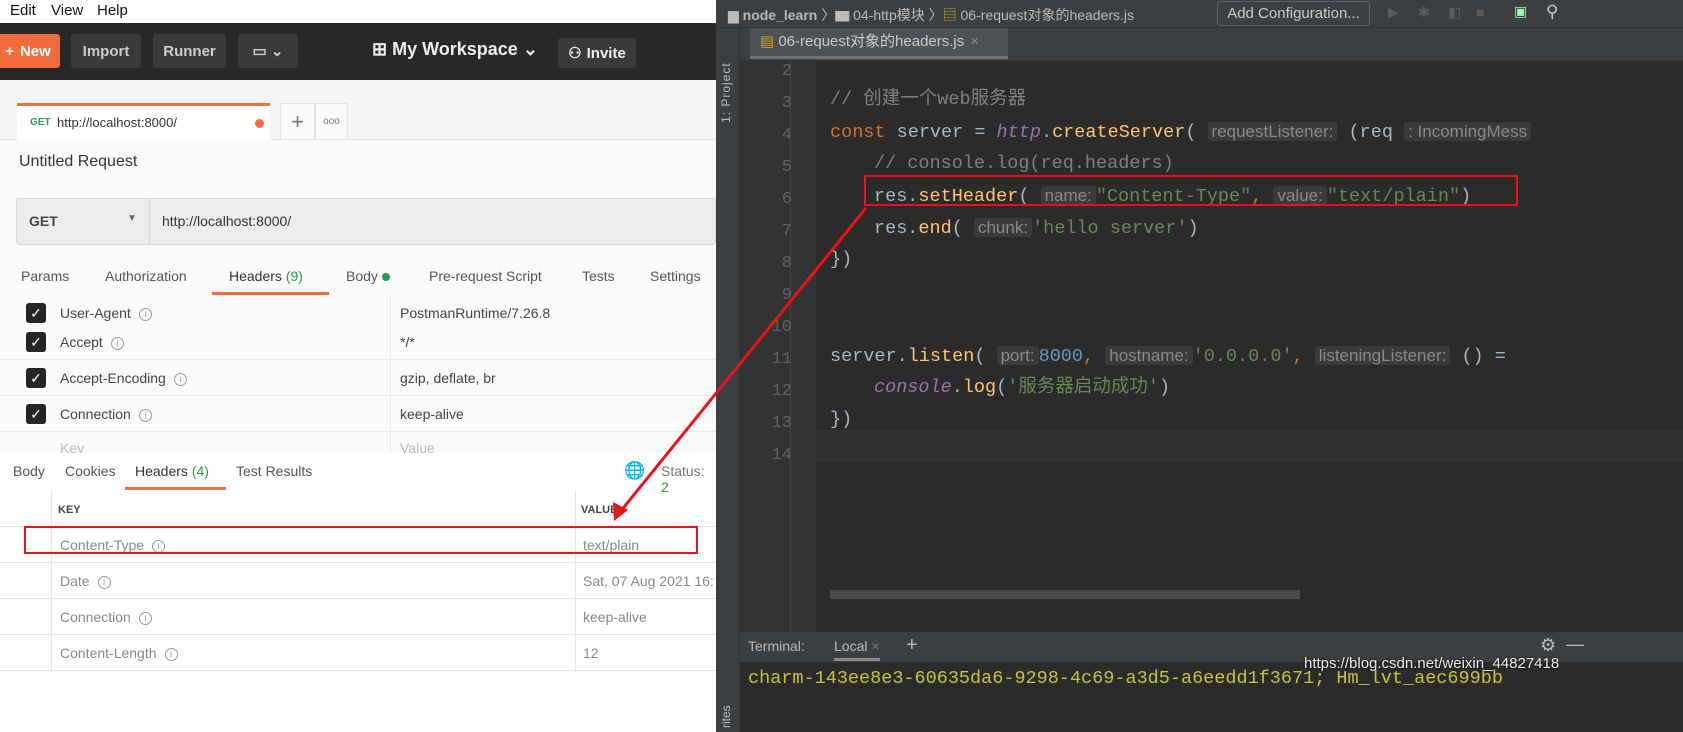 This screenshot has width=1683, height=732. What do you see at coordinates (143, 121) in the screenshot?
I see `request-tab: GET http://localhost:8000/` at bounding box center [143, 121].